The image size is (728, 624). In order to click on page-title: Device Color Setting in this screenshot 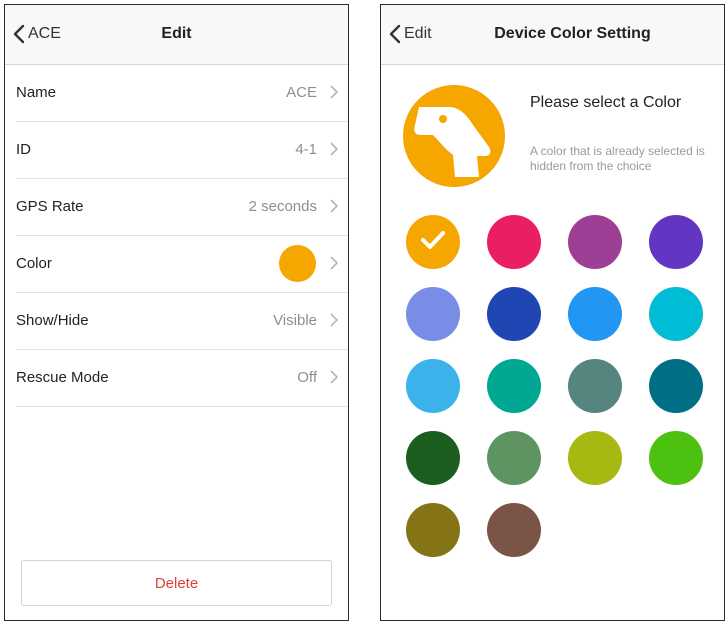, I will do `click(572, 33)`.